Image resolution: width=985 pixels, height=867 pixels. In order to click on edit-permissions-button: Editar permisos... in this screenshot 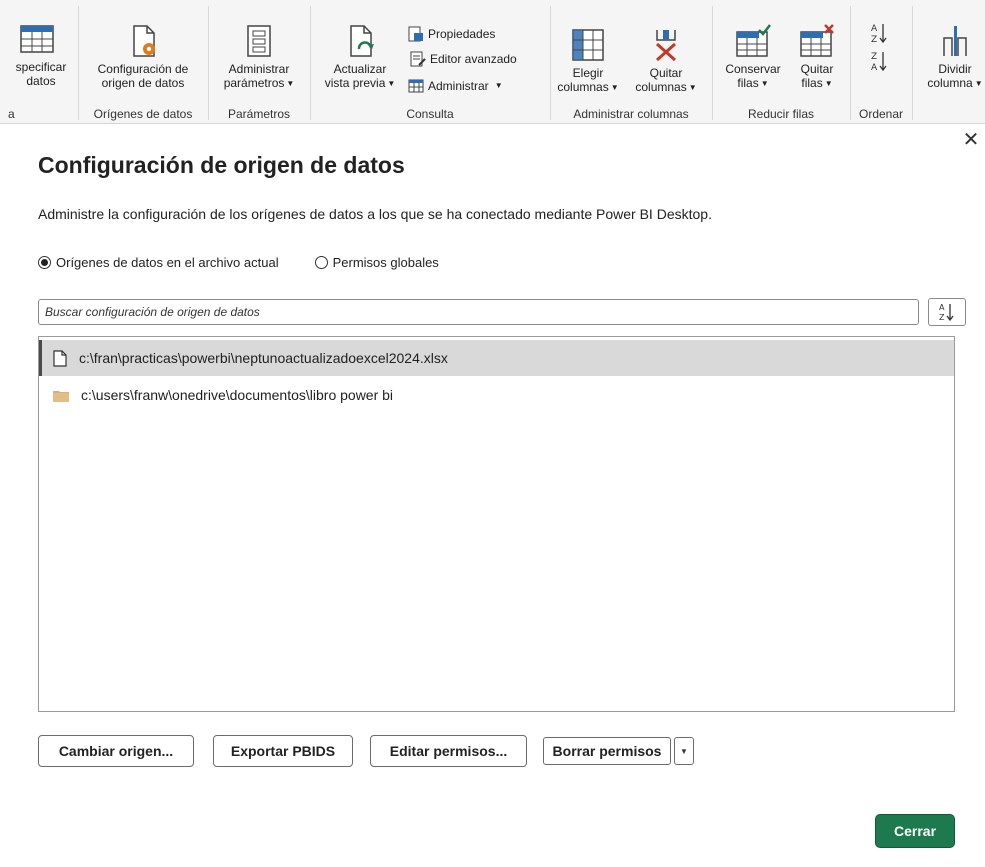, I will do `click(448, 751)`.